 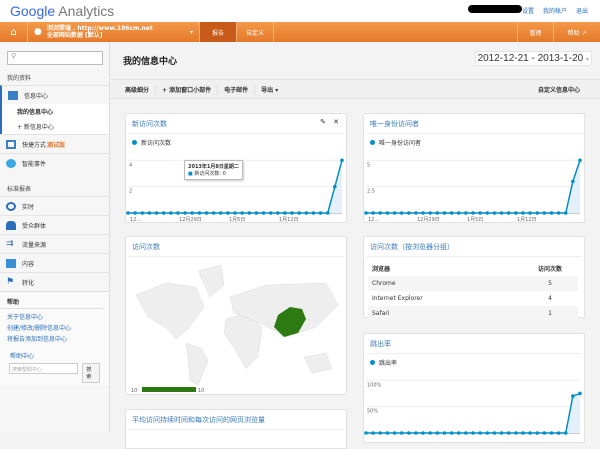 I want to click on widget-title: 跳出率, so click(x=474, y=344).